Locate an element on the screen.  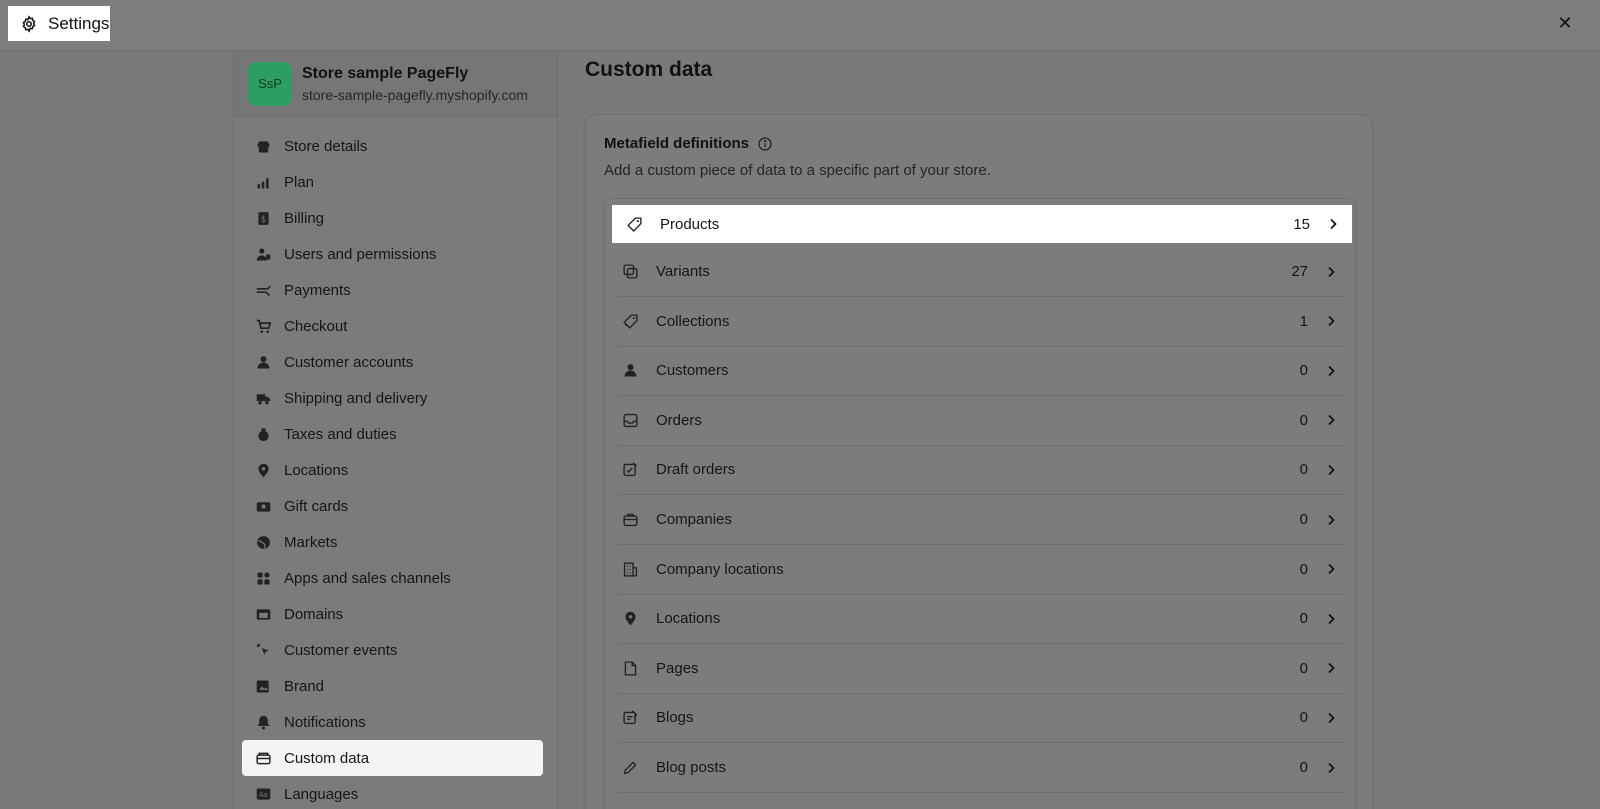
sidebar-item-label: Gift cards is located at coordinates (316, 506).